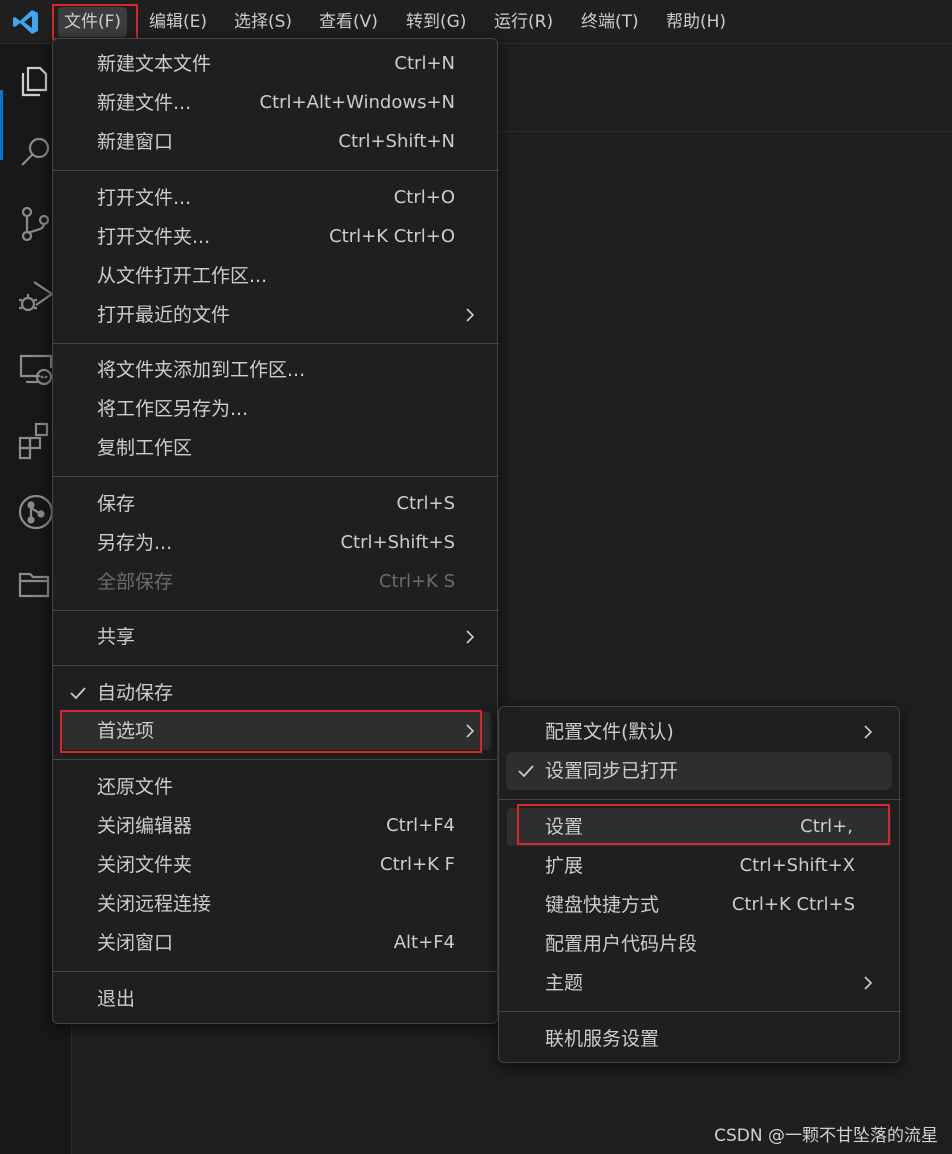 The image size is (952, 1154). What do you see at coordinates (135, 943) in the screenshot?
I see `menu-item-label: 关闭窗口` at bounding box center [135, 943].